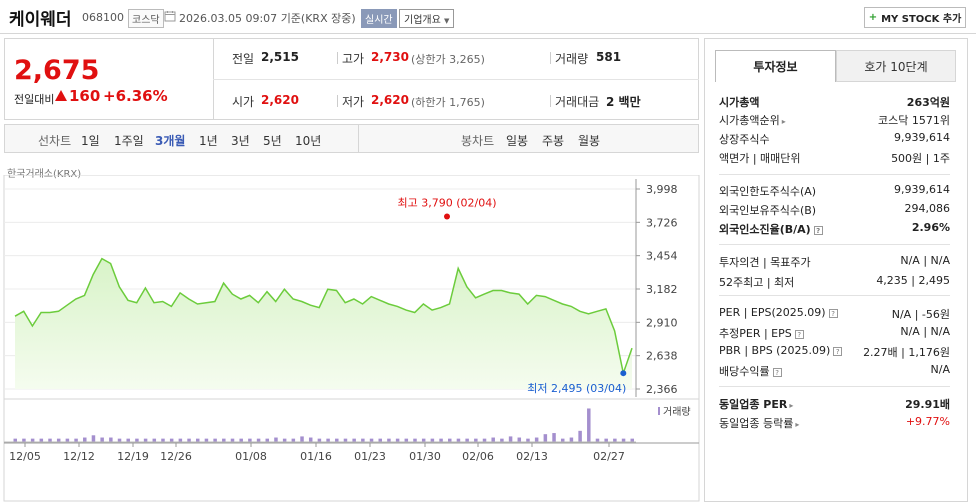 Image resolution: width=976 pixels, height=502 pixels. What do you see at coordinates (517, 140) in the screenshot?
I see `candle-daily: 일봉` at bounding box center [517, 140].